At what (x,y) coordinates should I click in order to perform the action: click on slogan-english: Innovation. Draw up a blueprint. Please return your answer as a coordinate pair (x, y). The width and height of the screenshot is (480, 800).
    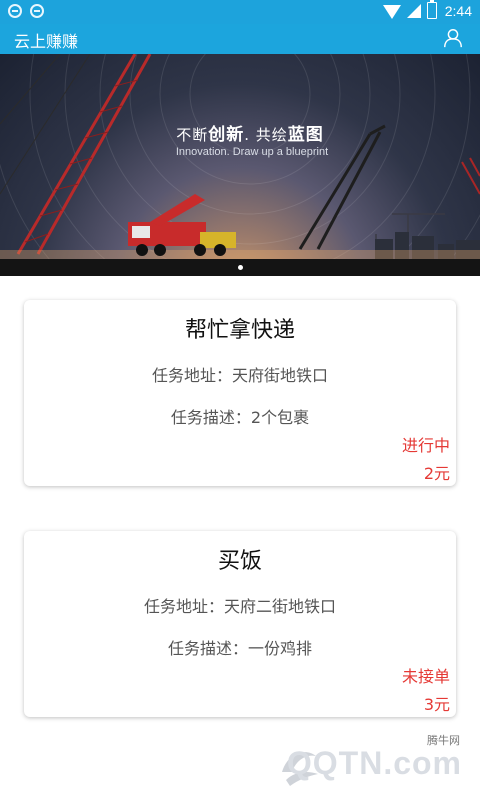
    Looking at the image, I should click on (252, 152).